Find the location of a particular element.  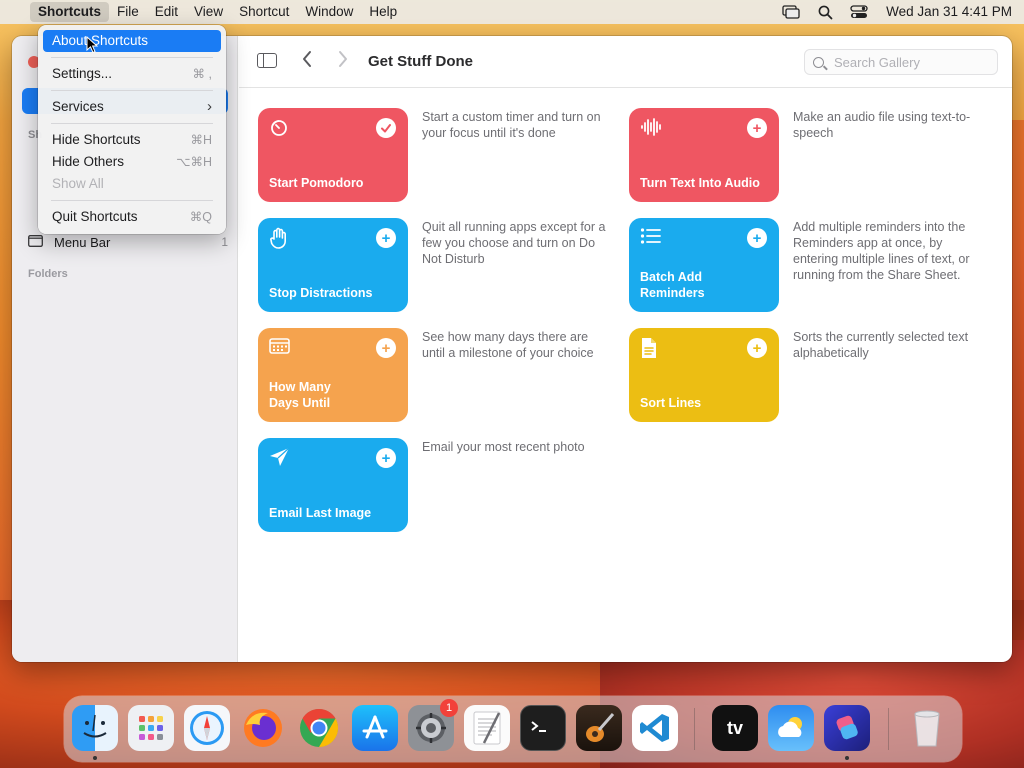

menu-item-settings: Settings... ⌘ , is located at coordinates (132, 74).